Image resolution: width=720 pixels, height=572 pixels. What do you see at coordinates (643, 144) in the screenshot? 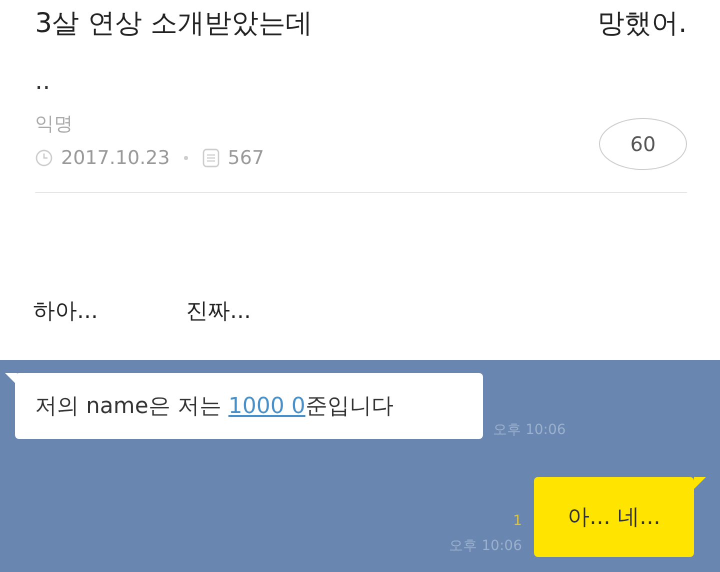
I see `comment-count: 60` at bounding box center [643, 144].